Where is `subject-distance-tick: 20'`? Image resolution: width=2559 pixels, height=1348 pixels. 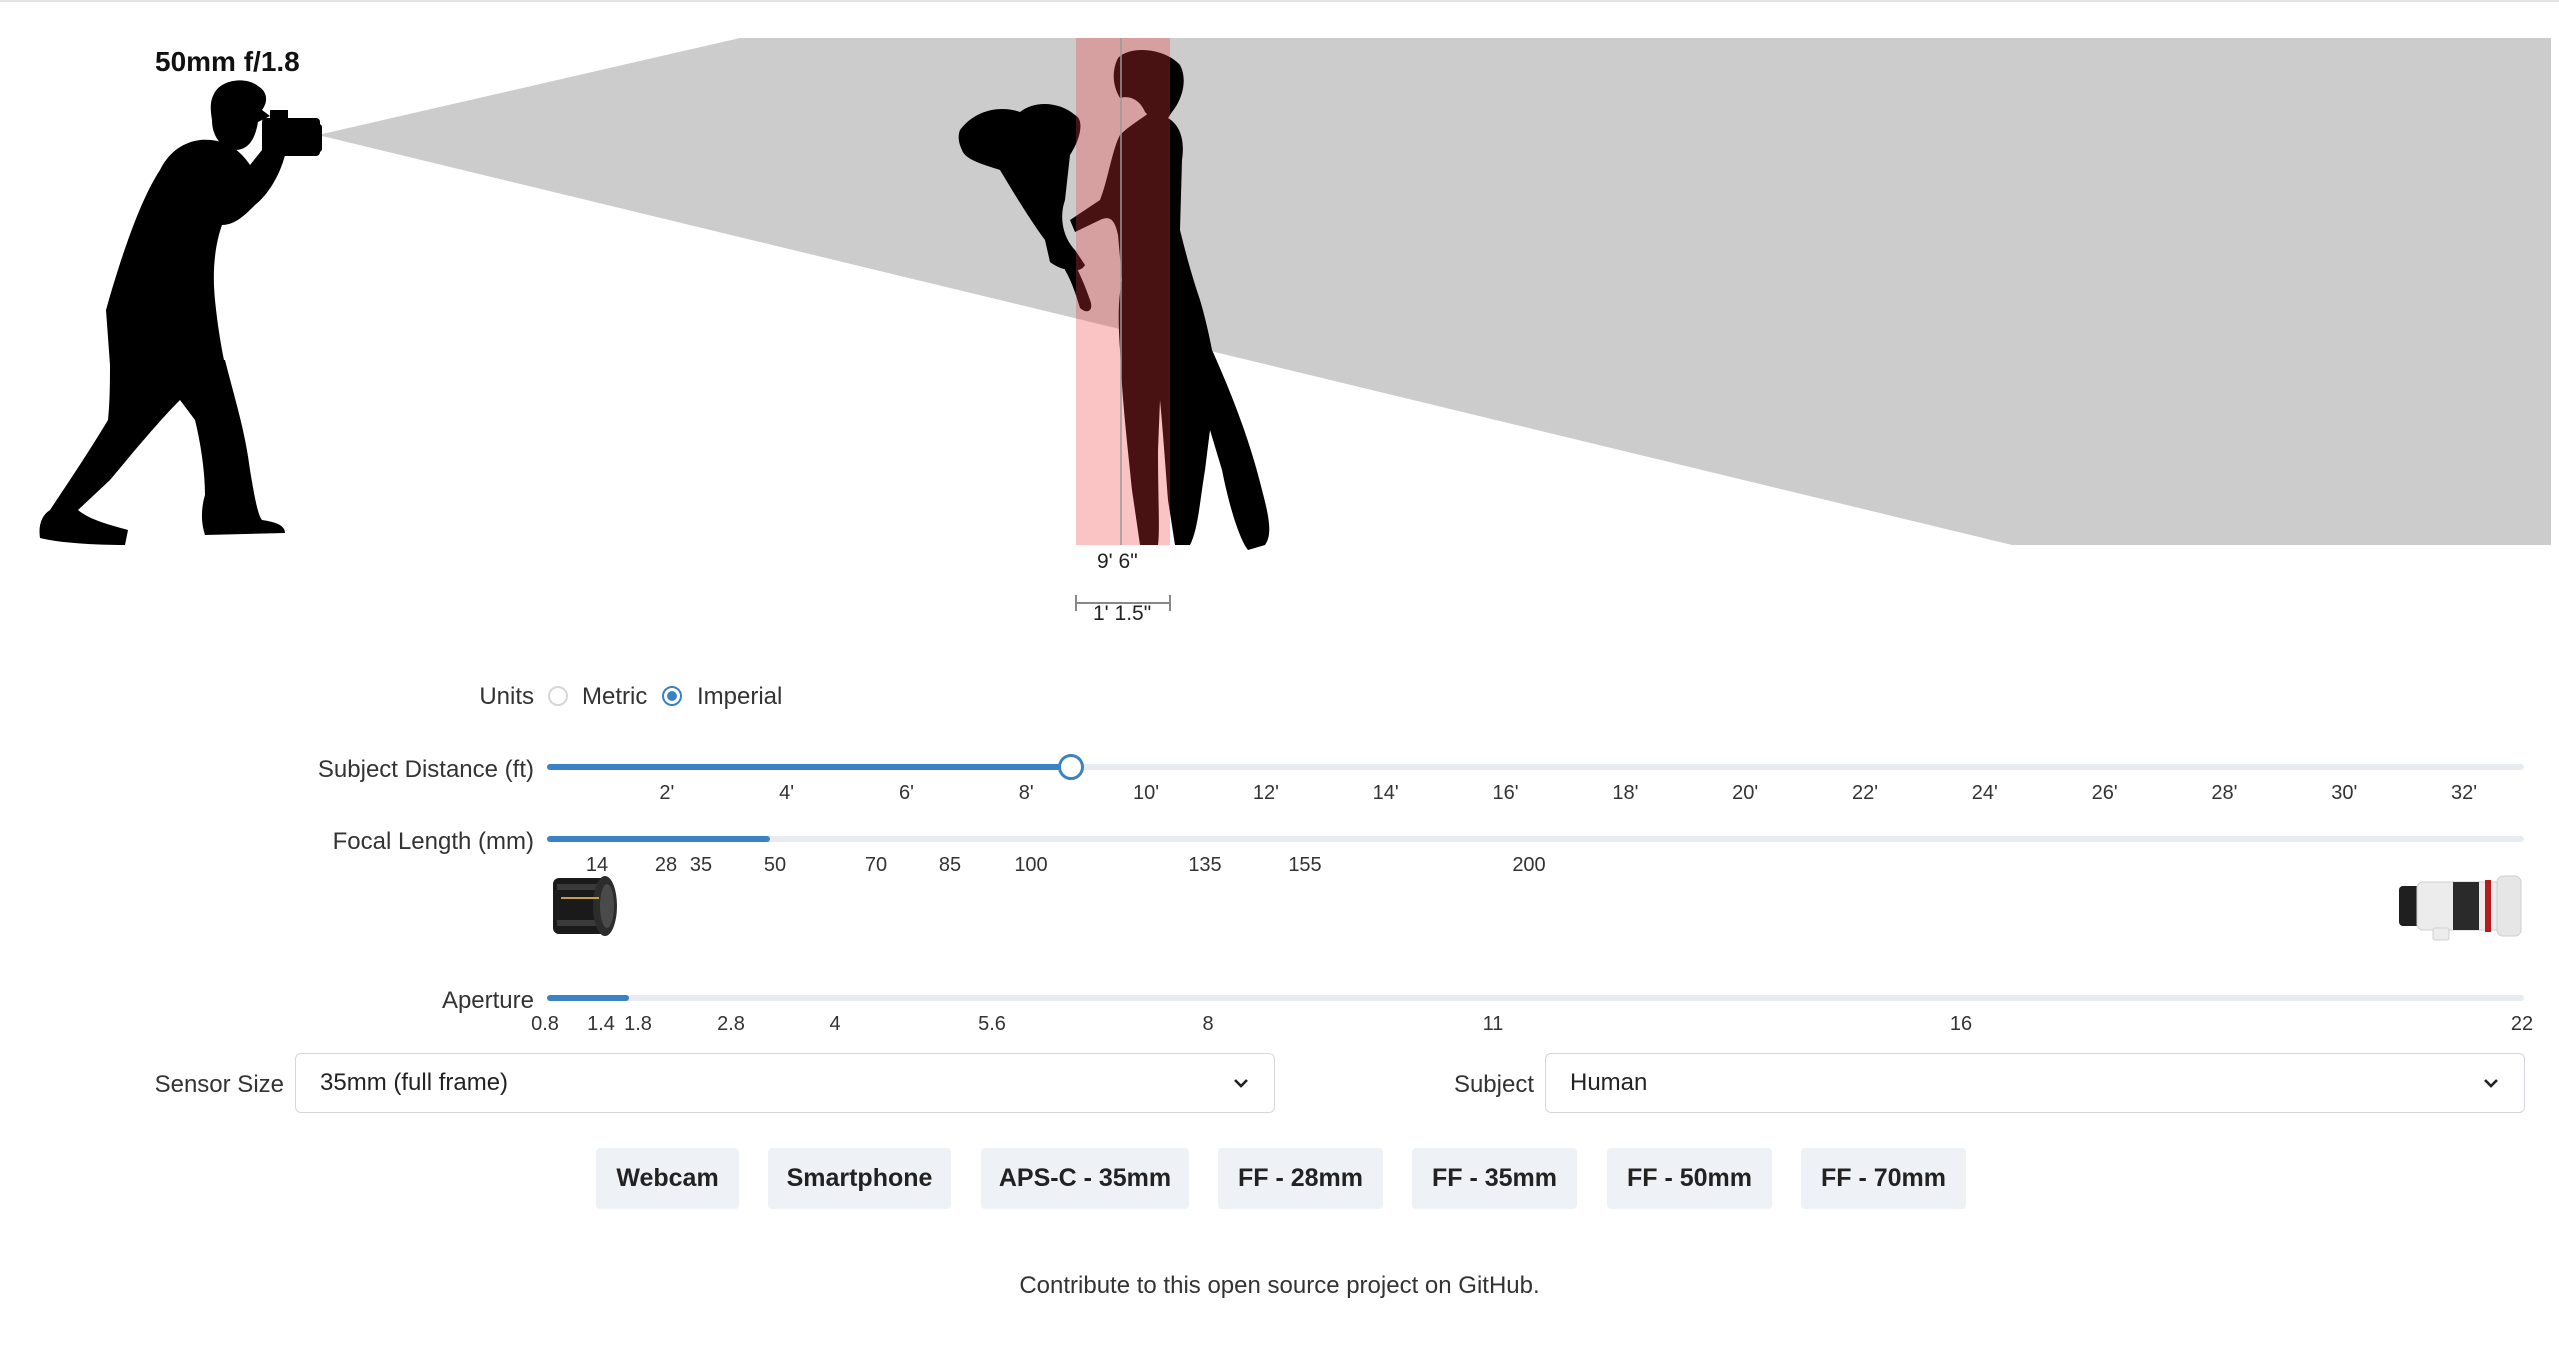
subject-distance-tick: 20' is located at coordinates (1745, 793).